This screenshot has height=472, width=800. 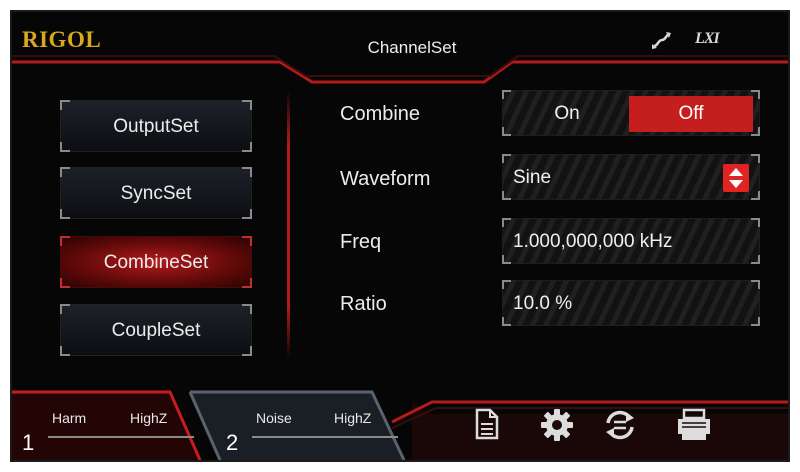 I want to click on ratio-field: 10.0 %, so click(x=631, y=303).